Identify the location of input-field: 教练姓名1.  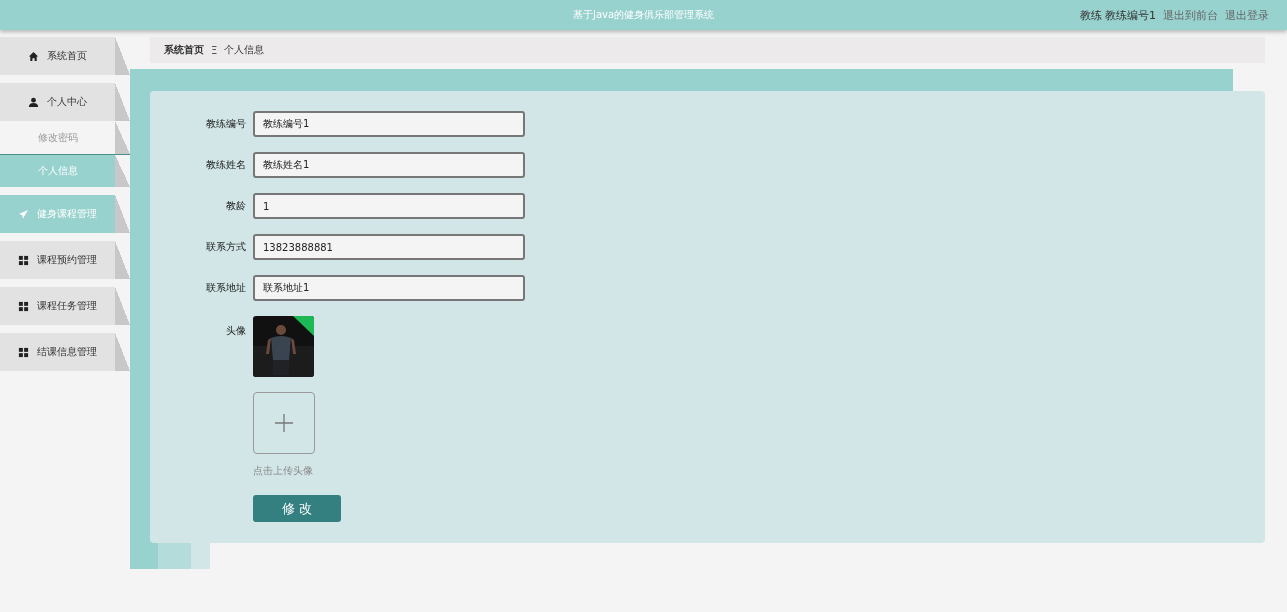
(389, 165).